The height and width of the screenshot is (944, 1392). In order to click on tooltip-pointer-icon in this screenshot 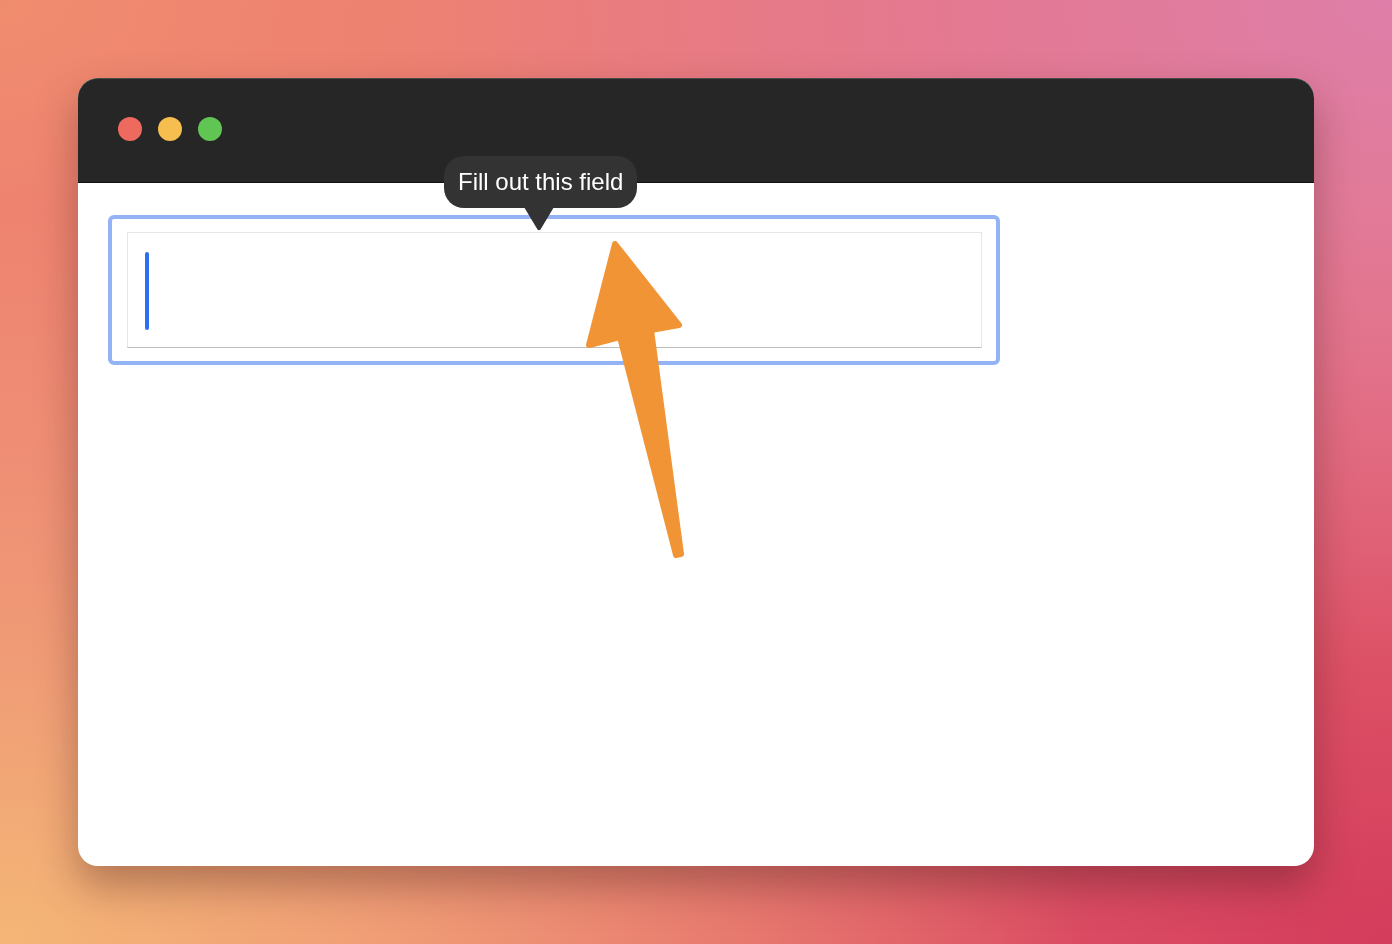, I will do `click(538, 219)`.